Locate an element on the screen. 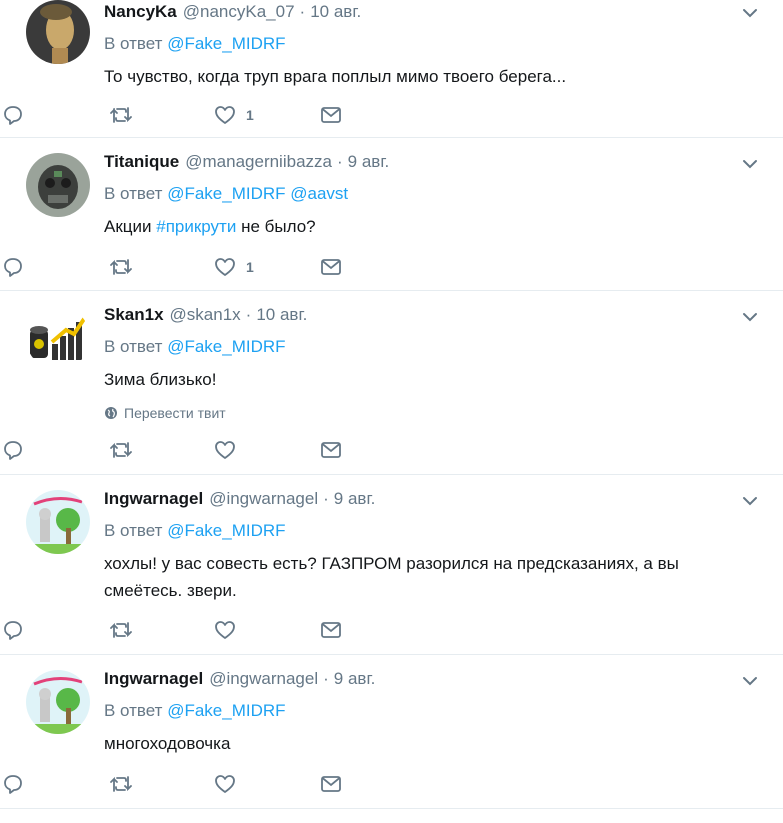 The height and width of the screenshot is (823, 783). tweet-text: Акции #прикрути не было? is located at coordinates (443, 226).